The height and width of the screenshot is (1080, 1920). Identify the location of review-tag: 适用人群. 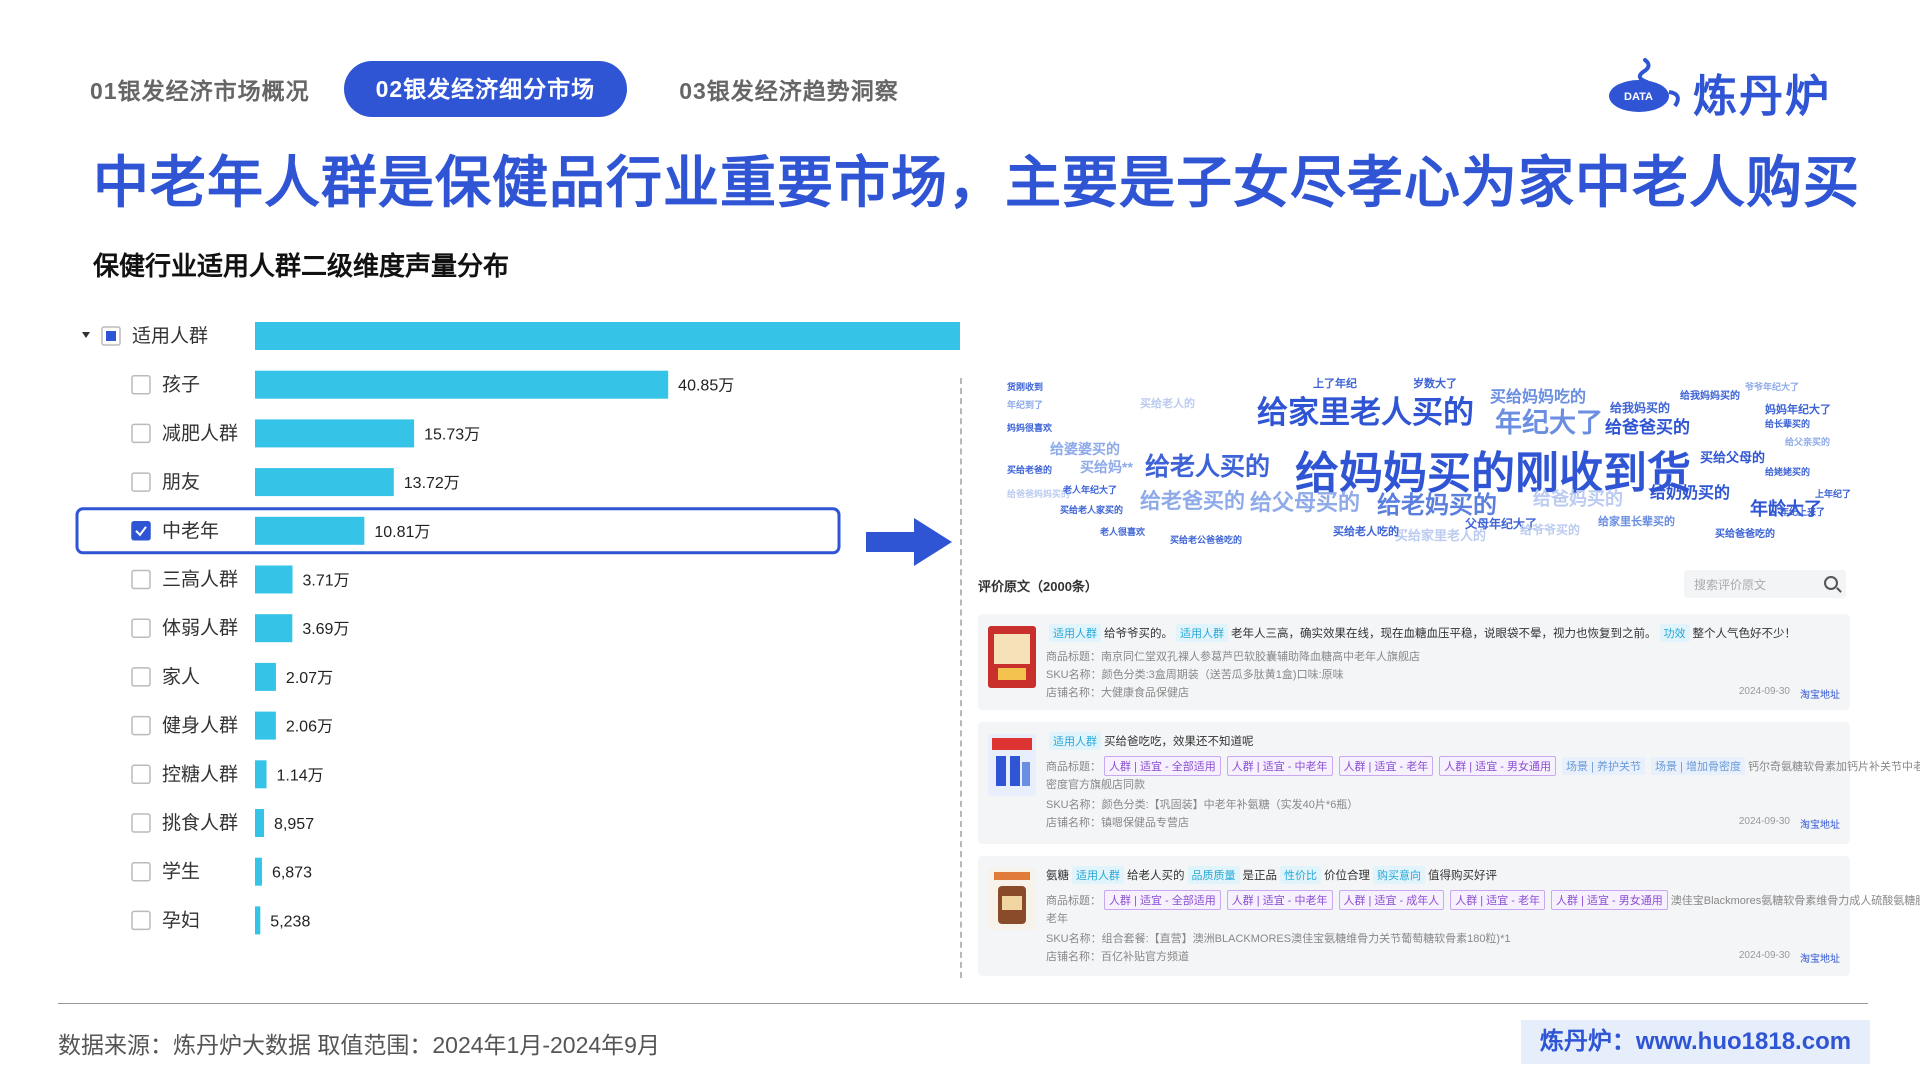
(1202, 633).